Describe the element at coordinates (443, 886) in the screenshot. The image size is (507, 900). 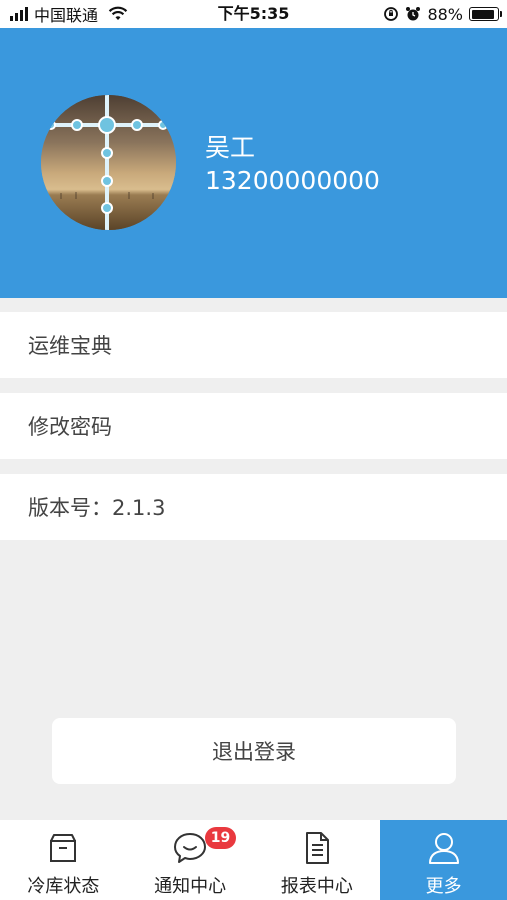
I see `tab-label: 更多` at that location.